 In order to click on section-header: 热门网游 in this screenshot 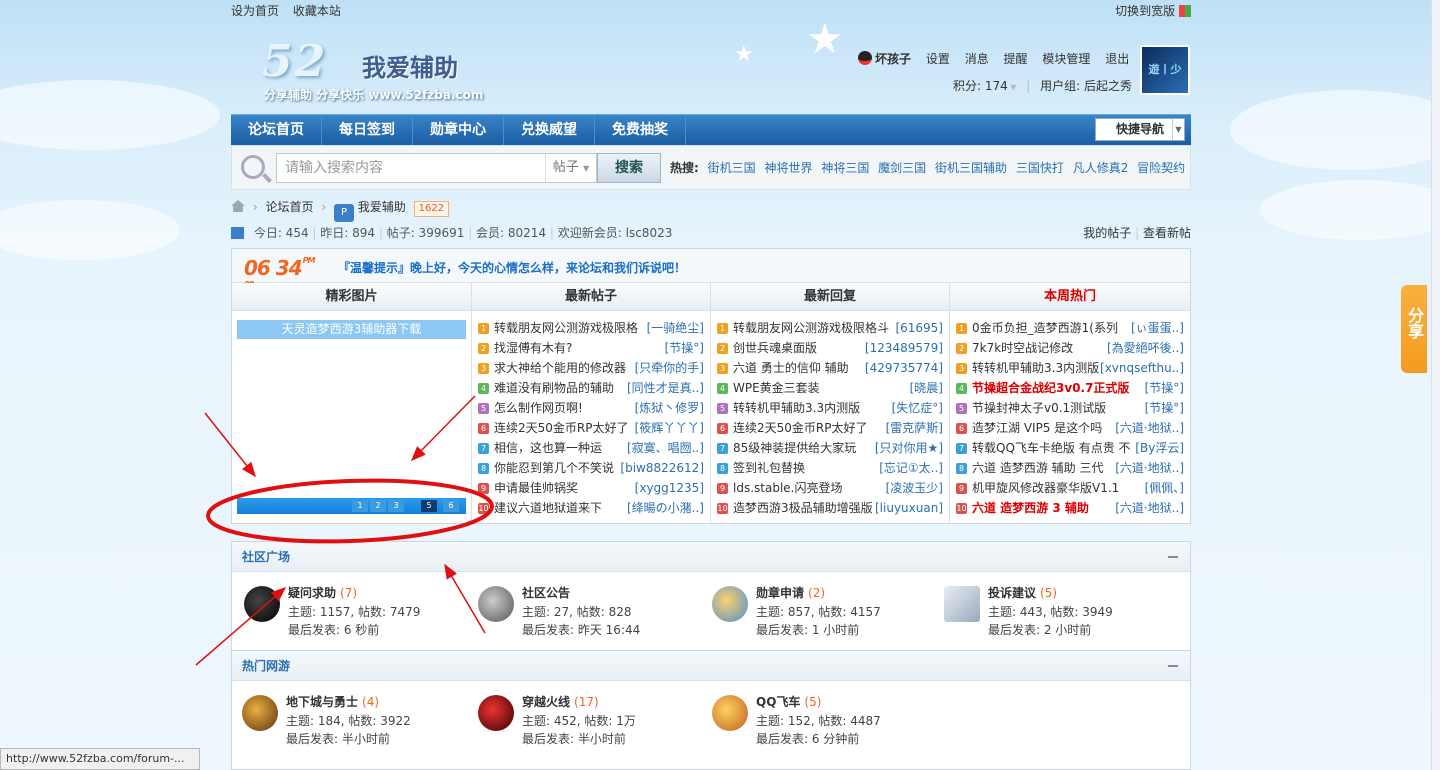, I will do `click(711, 666)`.